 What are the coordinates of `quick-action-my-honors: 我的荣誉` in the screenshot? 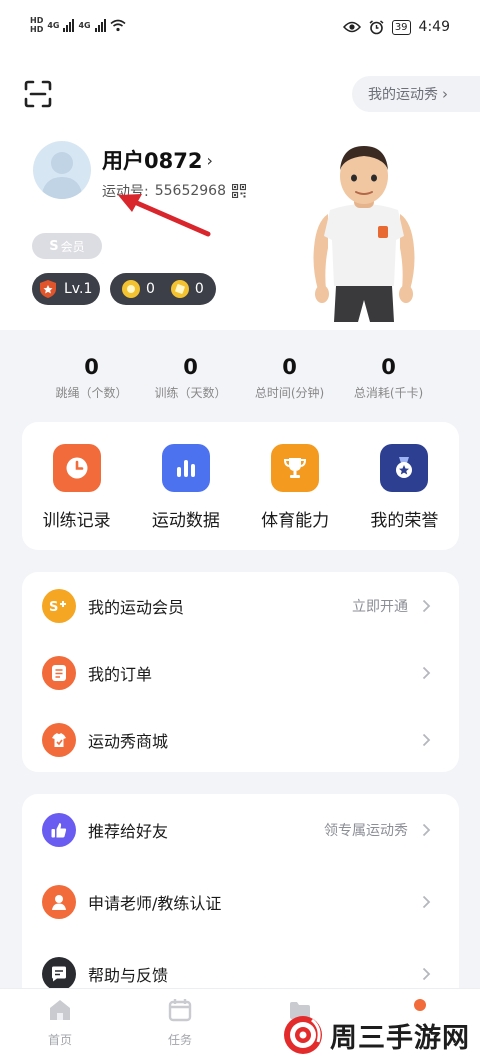 It's located at (404, 486).